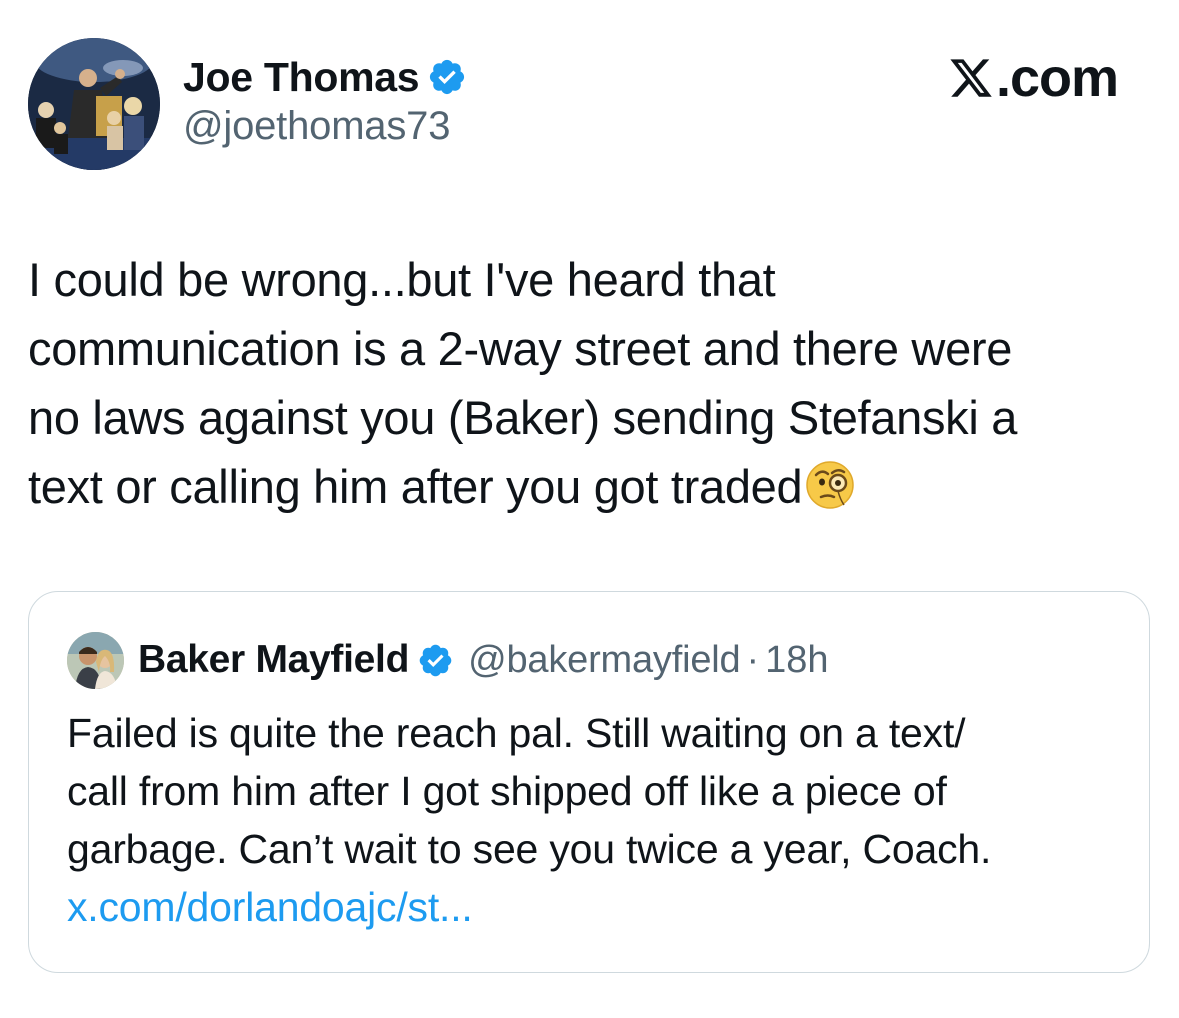 The height and width of the screenshot is (1018, 1179). I want to click on tweet-header: Joe Thomas @joethomas73 .com, so click(588, 105).